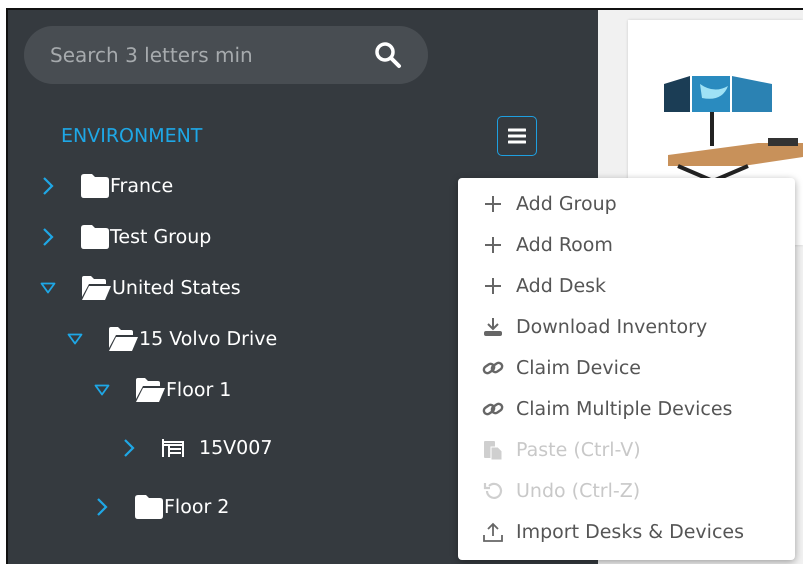 The image size is (803, 564). What do you see at coordinates (142, 185) in the screenshot?
I see `tree-item-label: France` at bounding box center [142, 185].